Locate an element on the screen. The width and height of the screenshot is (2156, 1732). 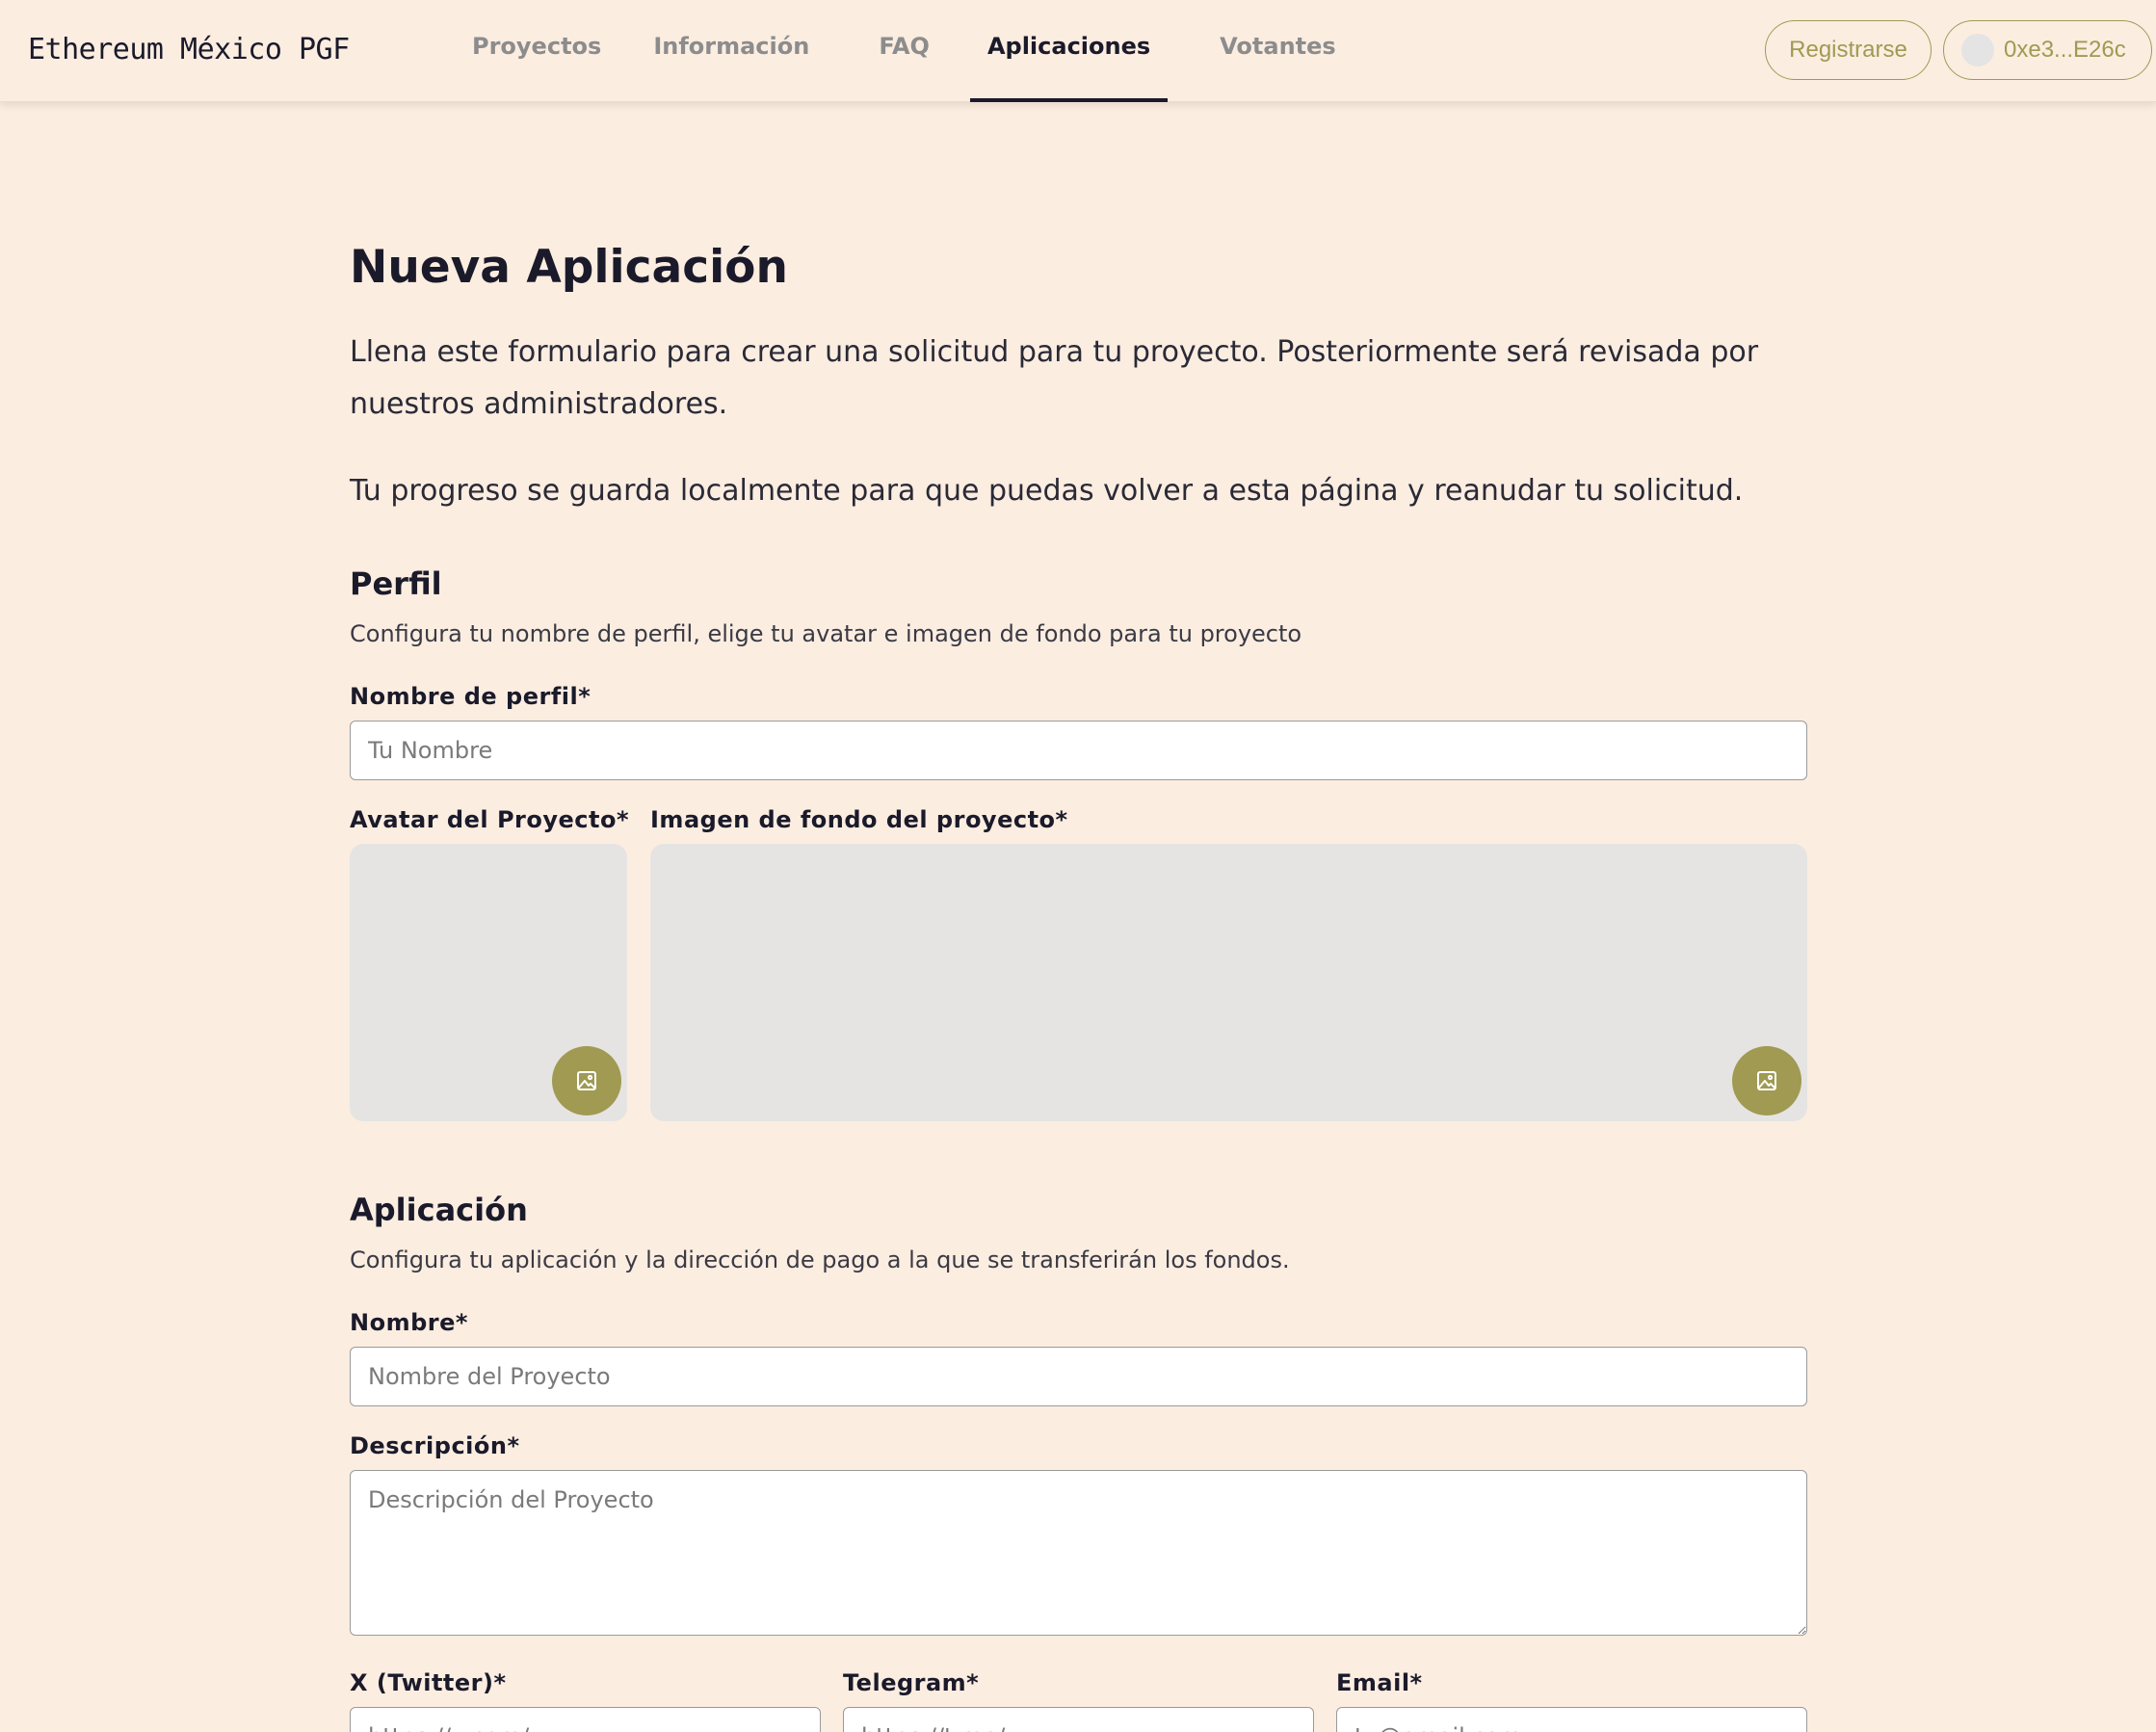
profile-section-title: Perfil is located at coordinates (396, 583).